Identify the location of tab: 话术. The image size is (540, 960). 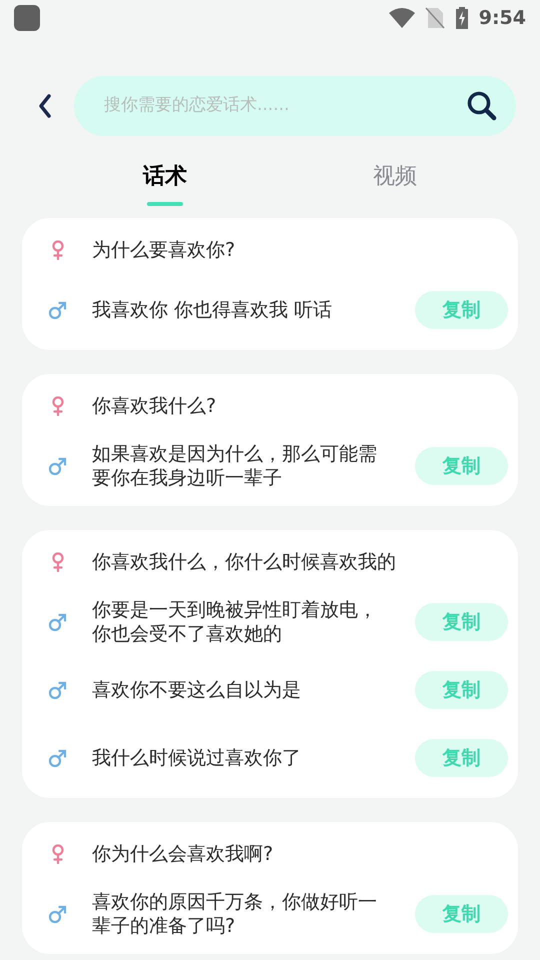
(165, 182).